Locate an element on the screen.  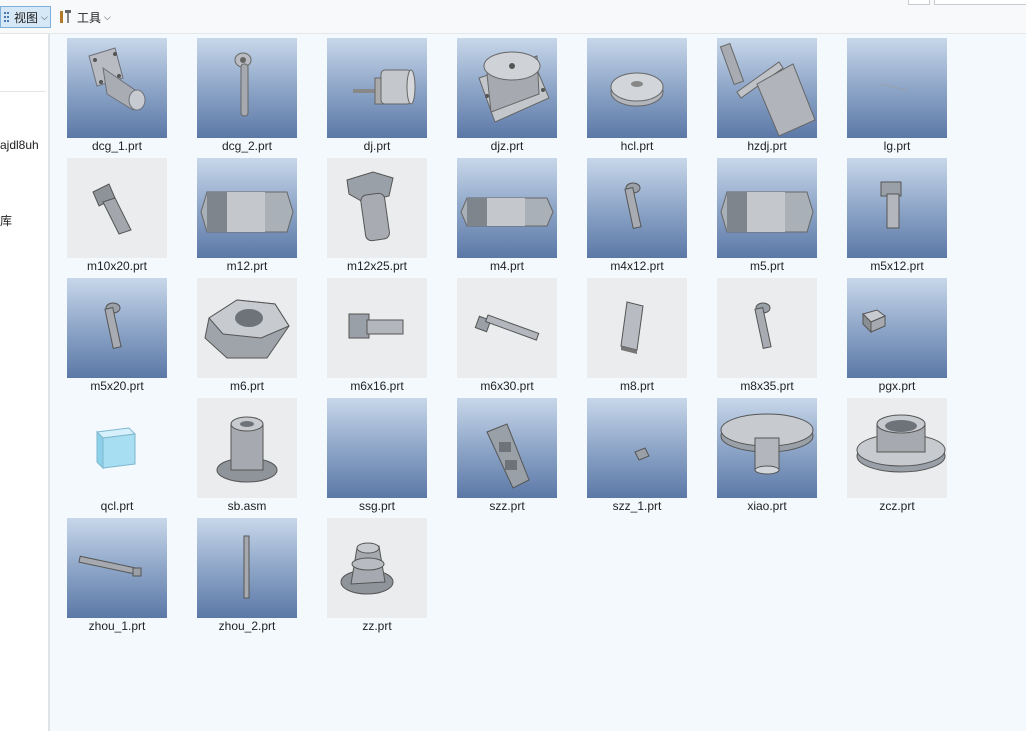
file-item: dj.prt is located at coordinates (376, 93).